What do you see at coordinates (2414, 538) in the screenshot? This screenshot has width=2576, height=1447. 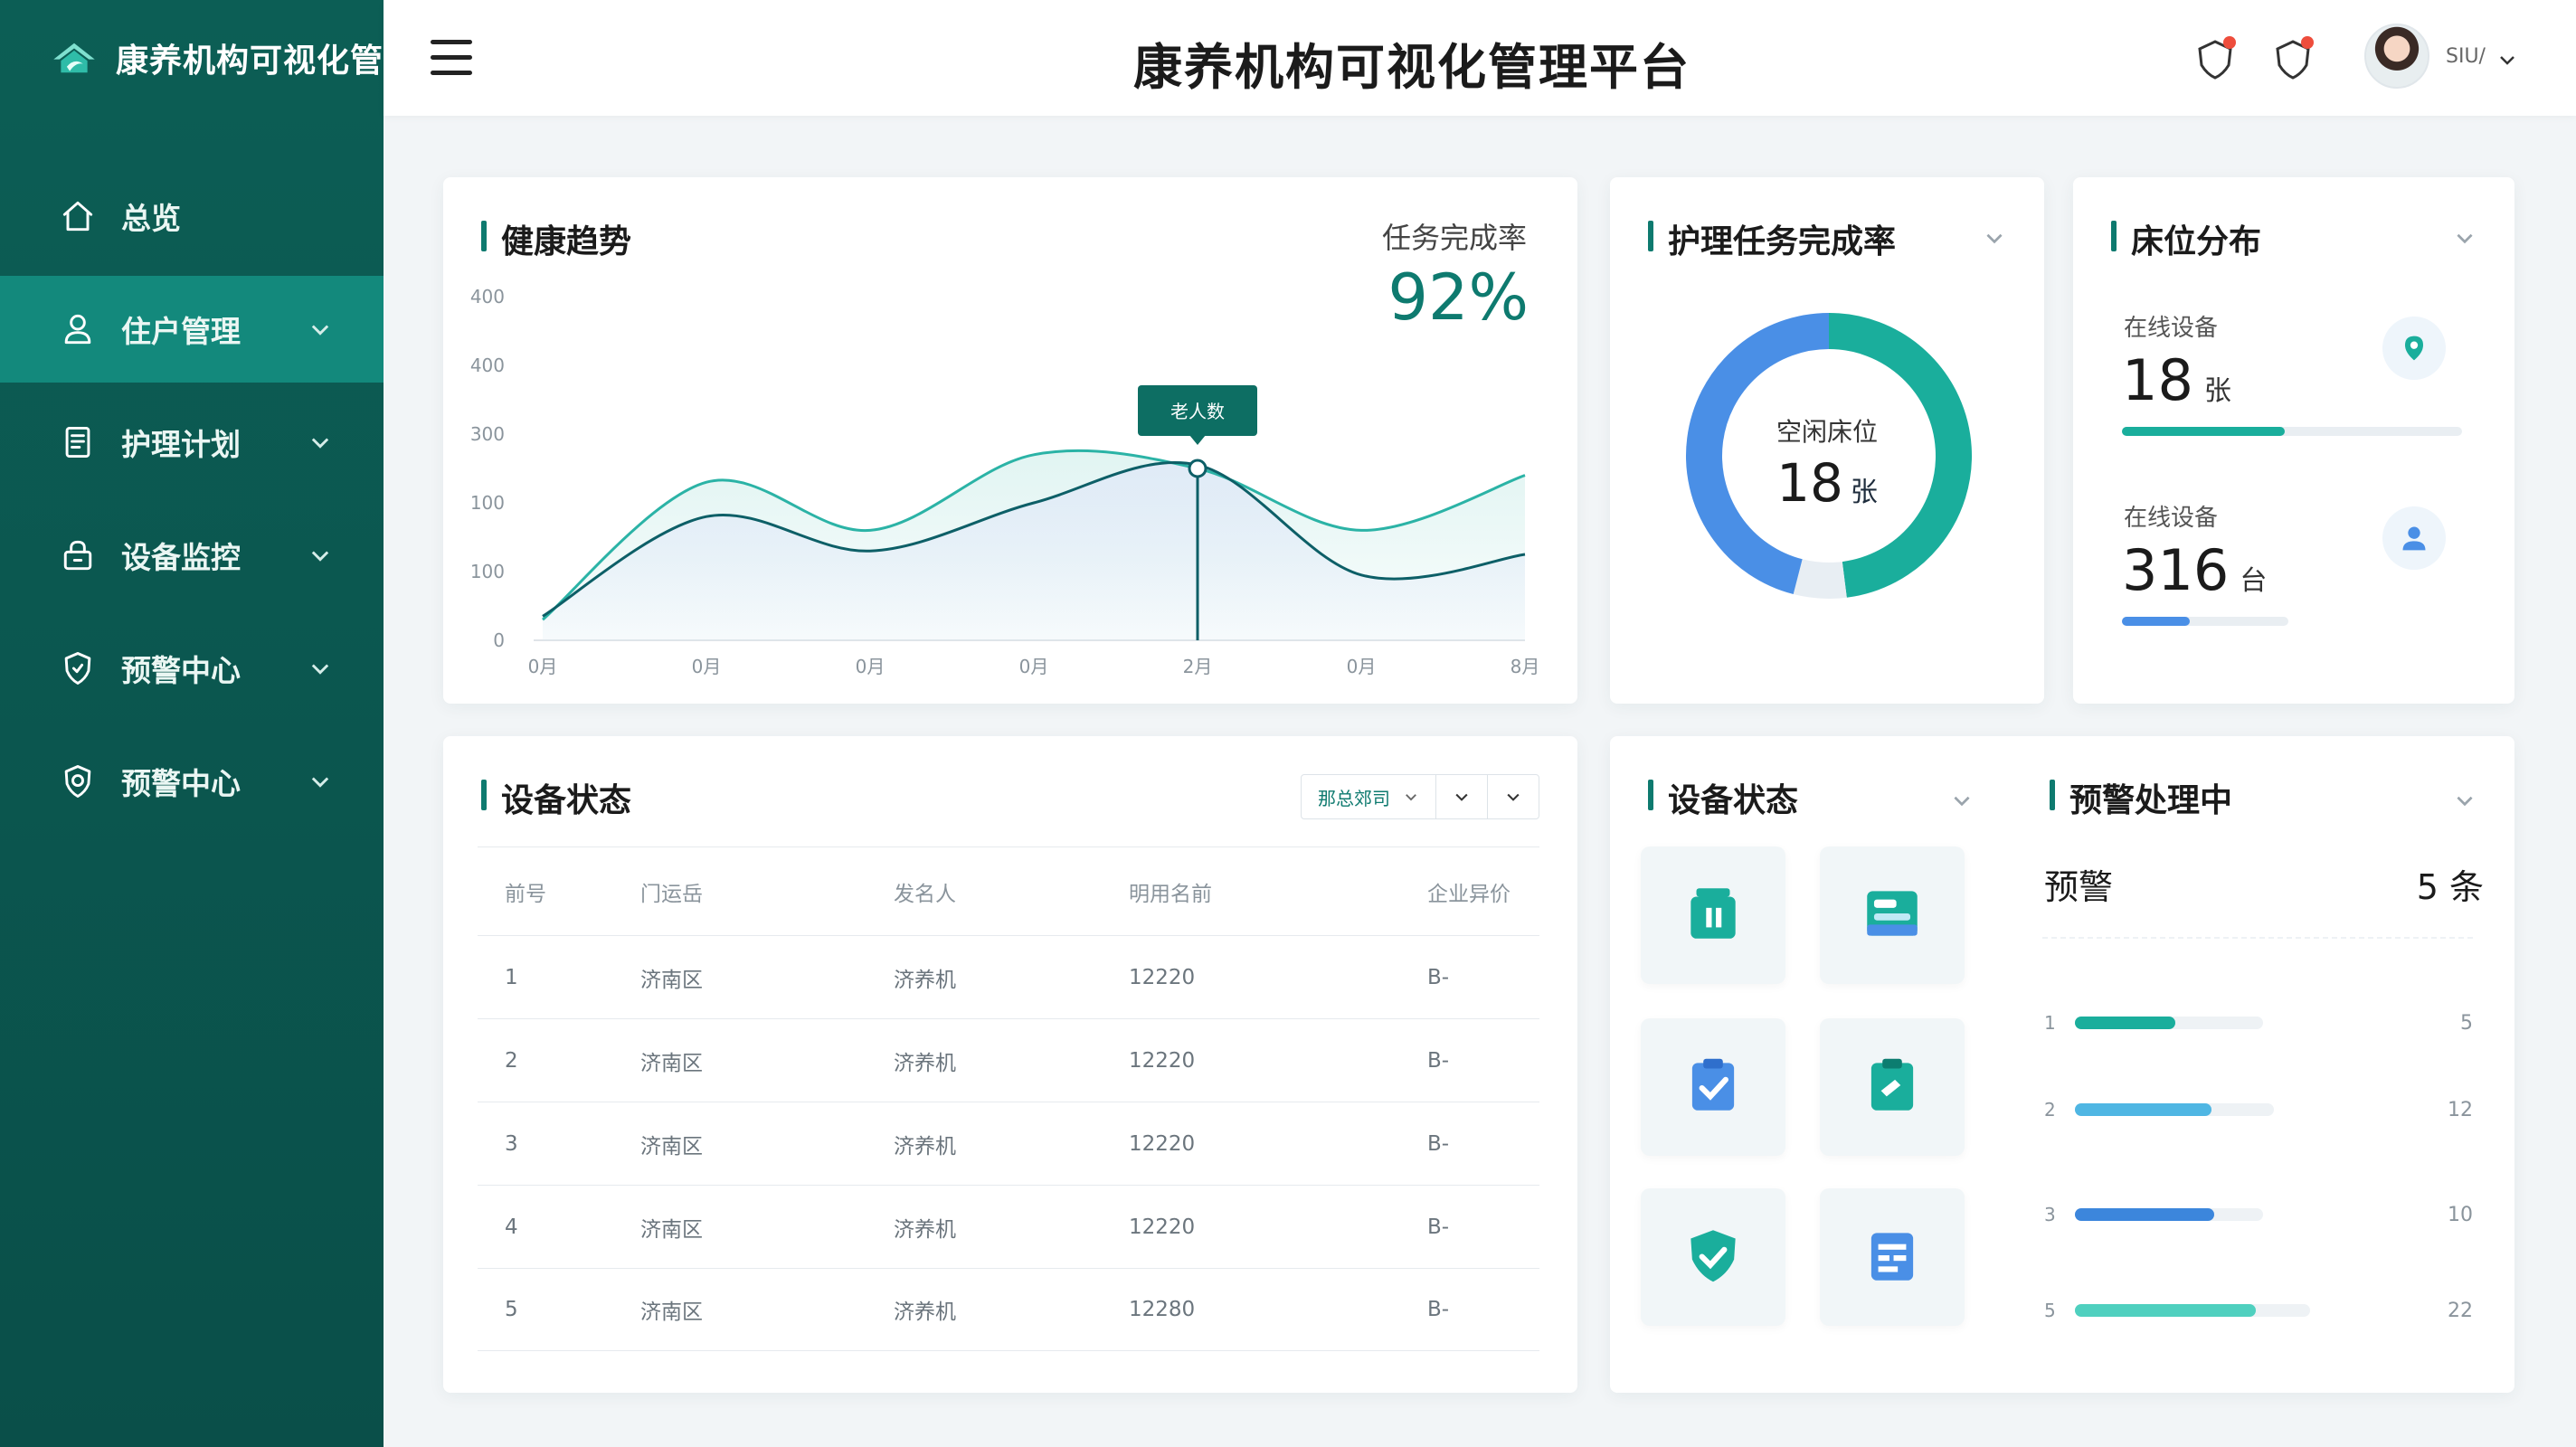 I see `person-icon` at bounding box center [2414, 538].